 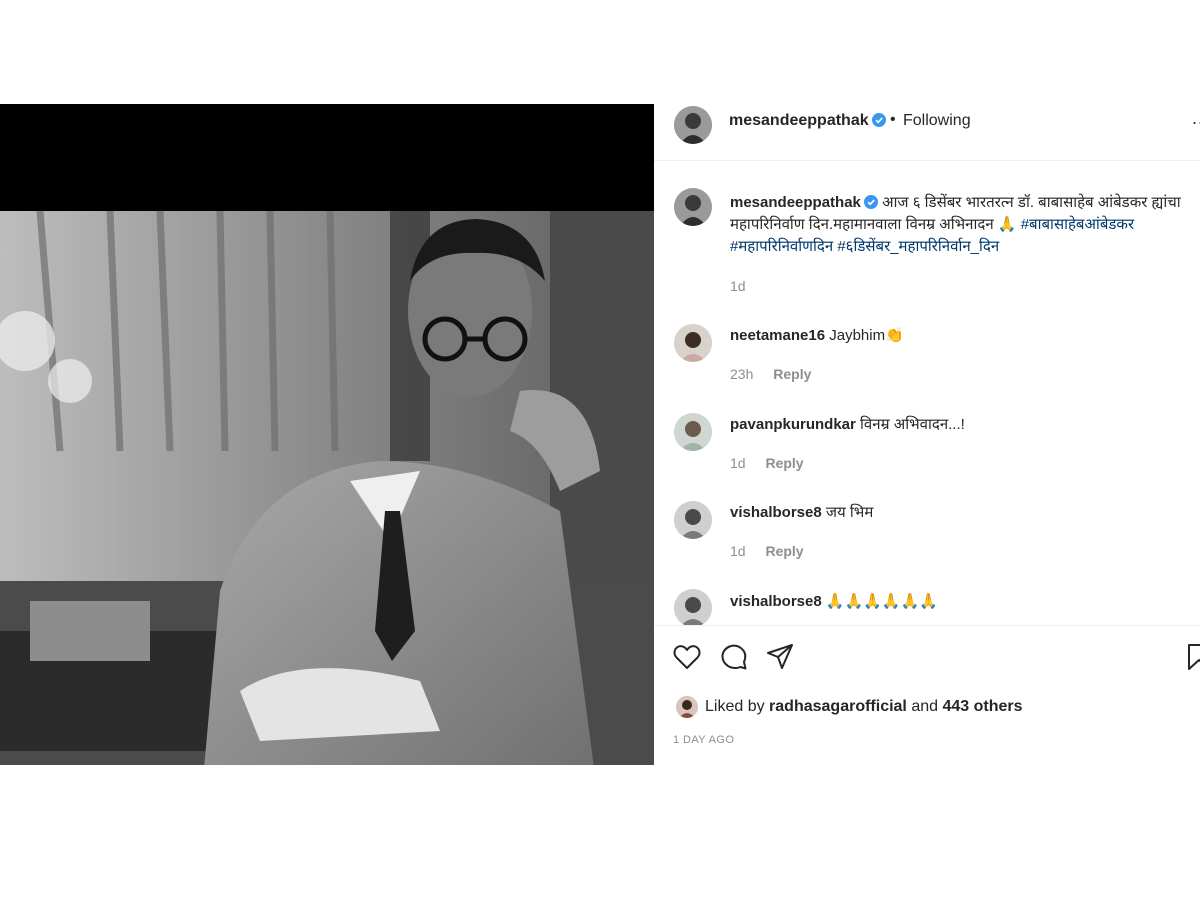 What do you see at coordinates (777, 335) in the screenshot?
I see `comment-username: neetamane16` at bounding box center [777, 335].